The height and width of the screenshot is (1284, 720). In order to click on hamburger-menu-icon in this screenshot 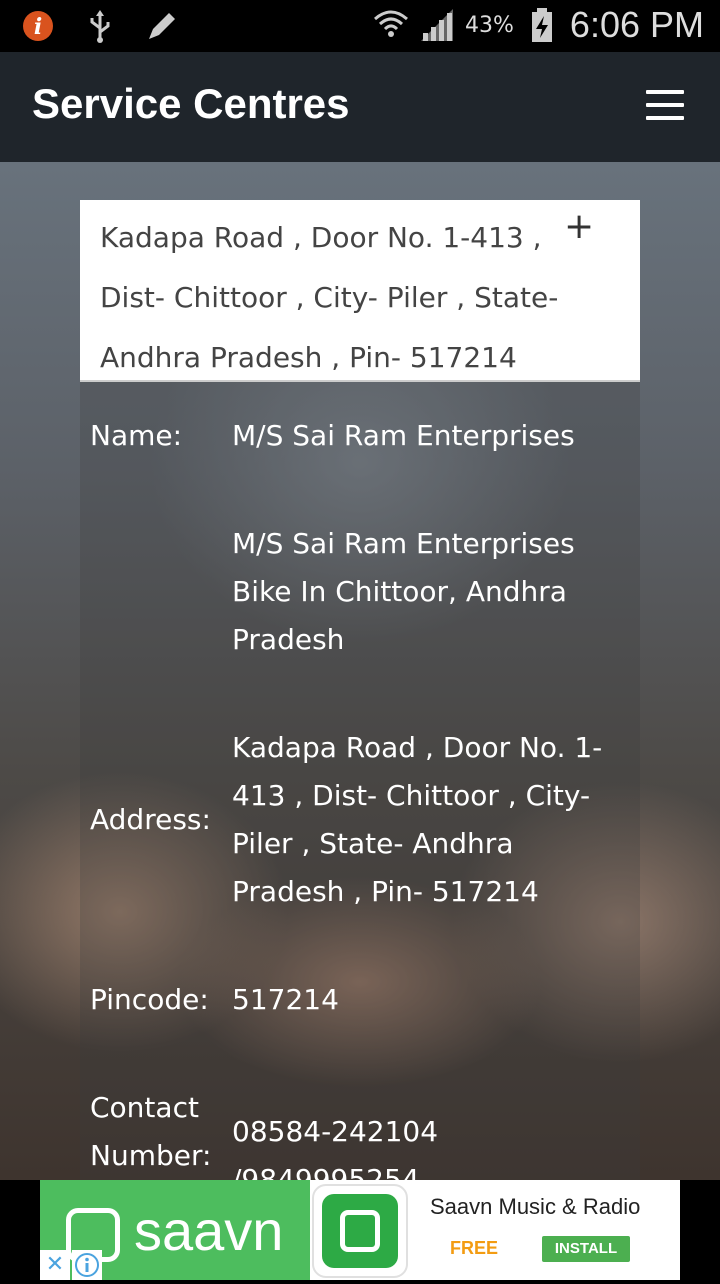, I will do `click(665, 105)`.